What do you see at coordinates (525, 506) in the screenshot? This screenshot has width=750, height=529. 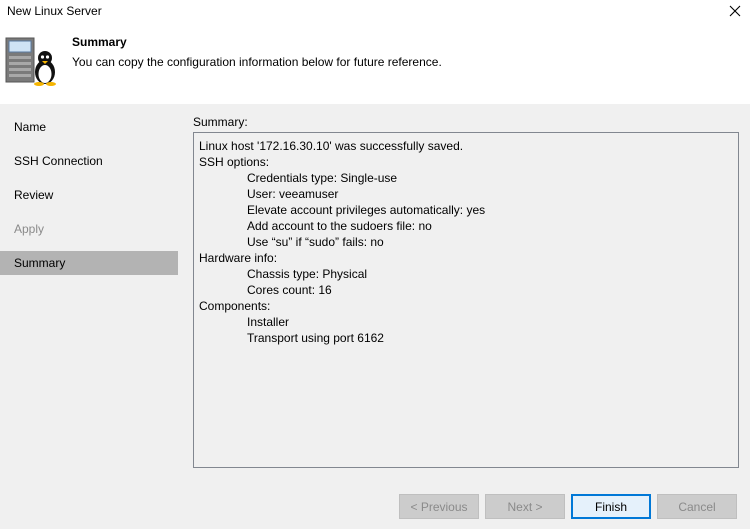 I see `next-button: Next >` at bounding box center [525, 506].